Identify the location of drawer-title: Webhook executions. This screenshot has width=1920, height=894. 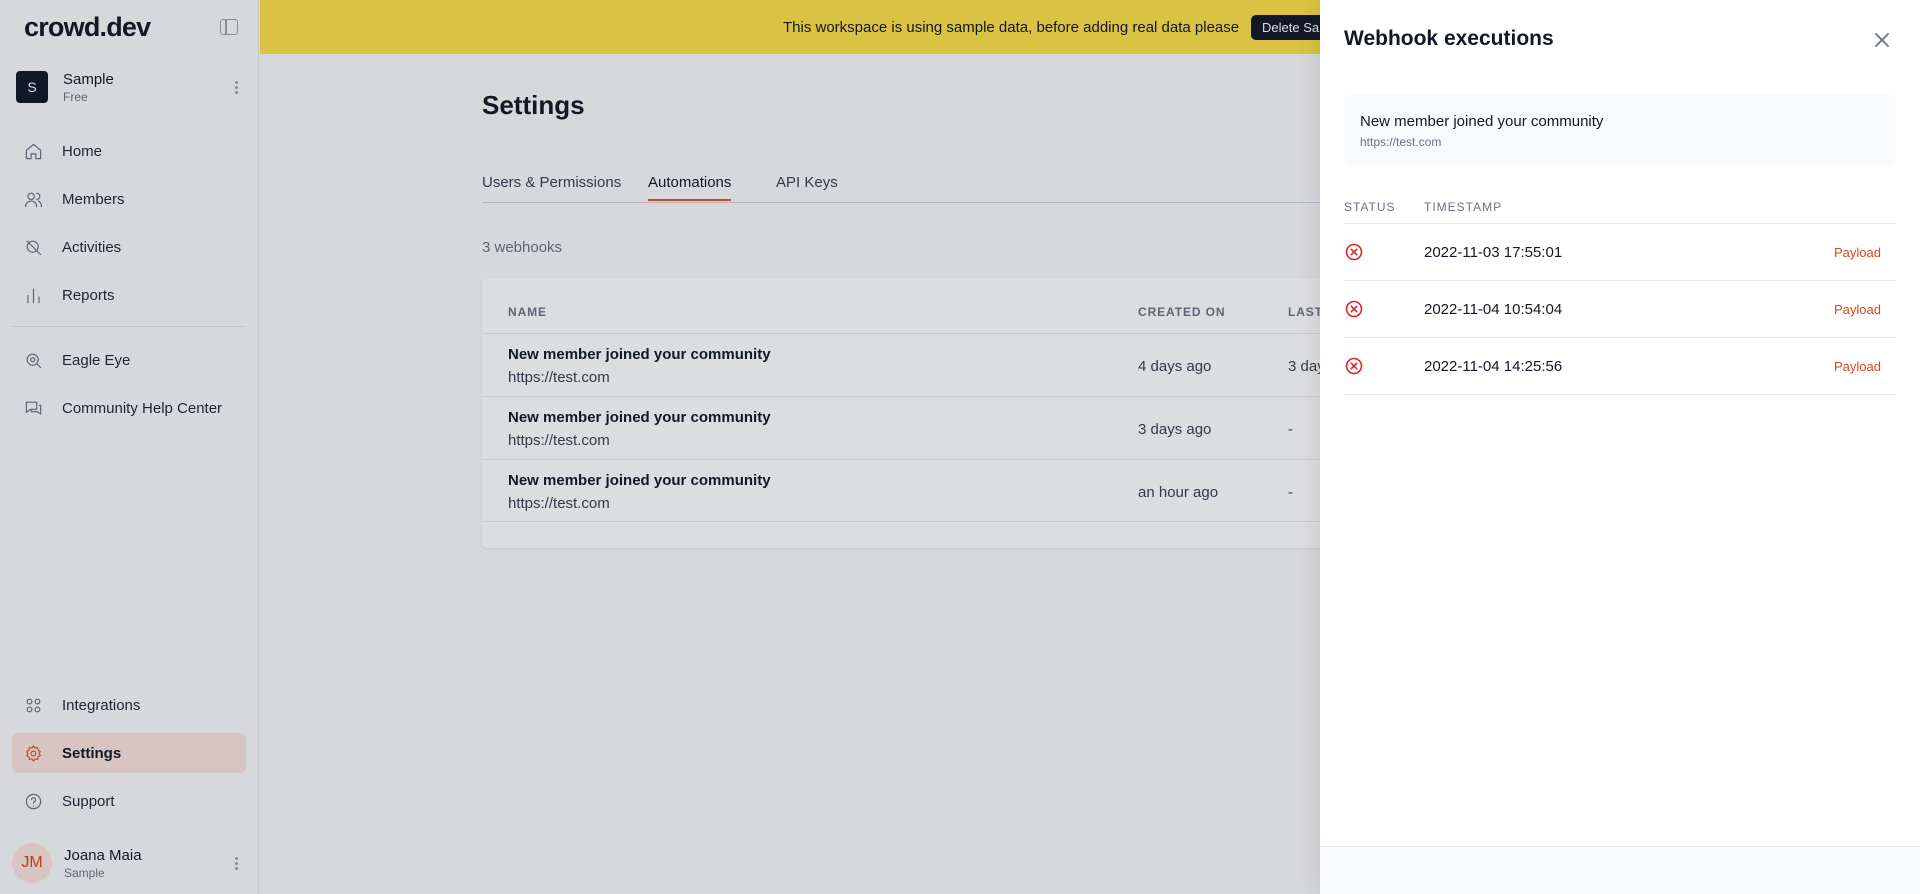
(1449, 38).